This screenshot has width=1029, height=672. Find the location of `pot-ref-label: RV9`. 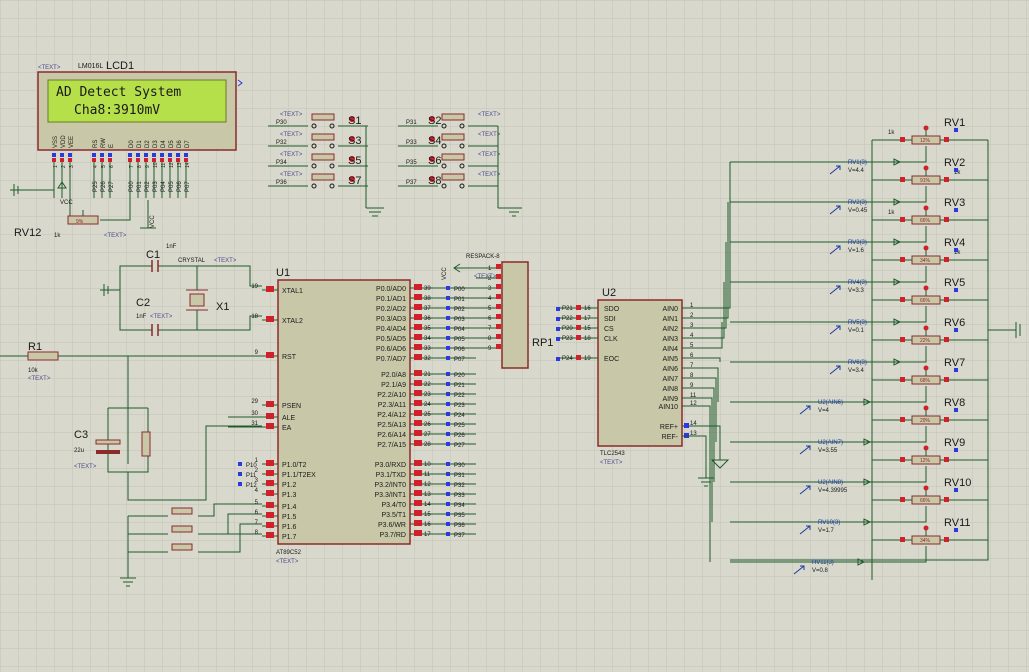

pot-ref-label: RV9 is located at coordinates (954, 443).